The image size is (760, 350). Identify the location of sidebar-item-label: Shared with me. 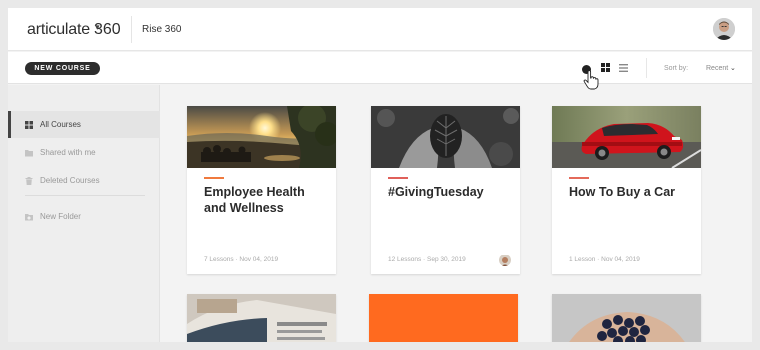
(68, 152).